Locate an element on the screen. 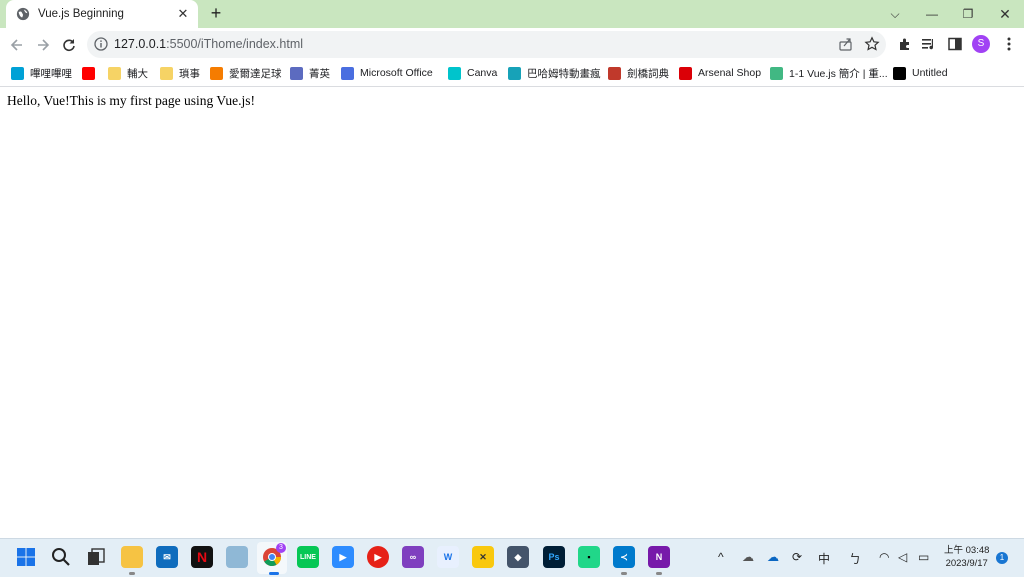 This screenshot has height=577, width=1024. bookmark-item: Untitled is located at coordinates (920, 73).